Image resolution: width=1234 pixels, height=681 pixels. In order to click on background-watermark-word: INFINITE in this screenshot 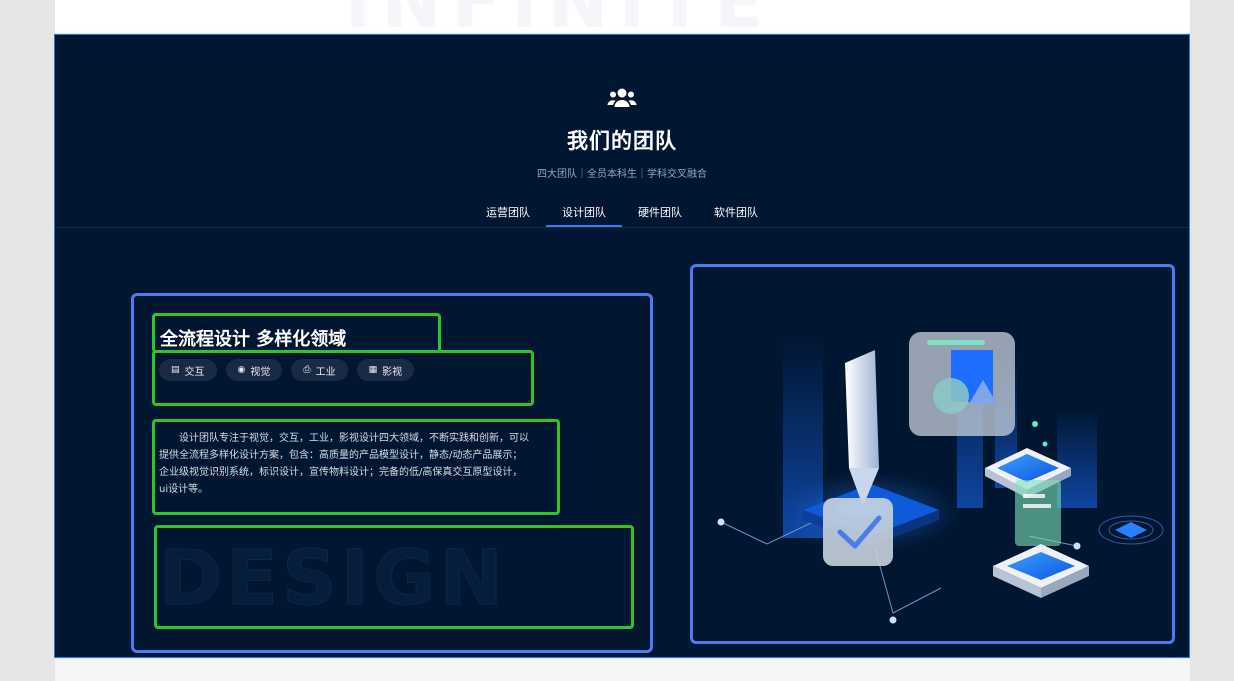, I will do `click(559, 16)`.